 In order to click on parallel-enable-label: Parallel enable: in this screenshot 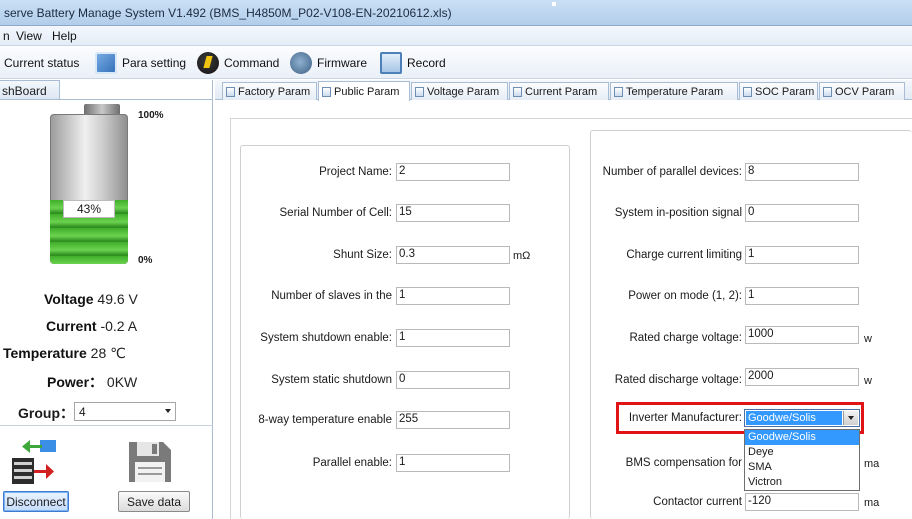, I will do `click(352, 463)`.